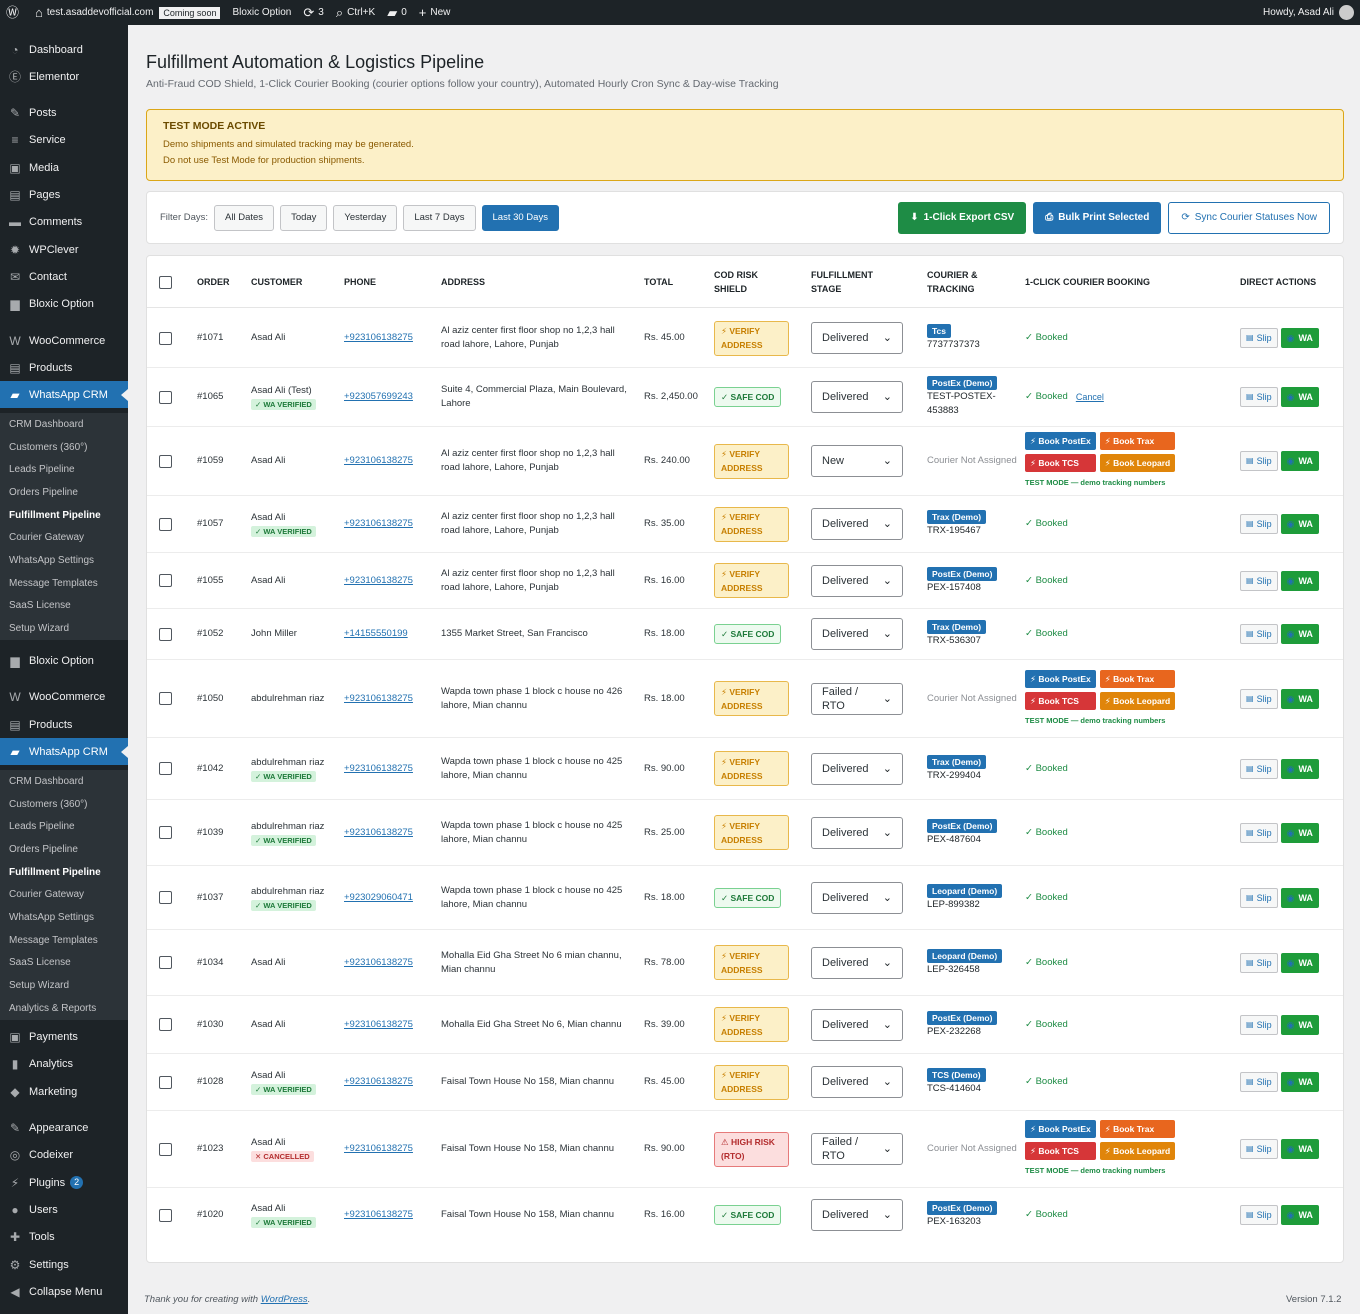 This screenshot has width=1360, height=1314. I want to click on submenu-item-message-templates: Message Templates, so click(64, 583).